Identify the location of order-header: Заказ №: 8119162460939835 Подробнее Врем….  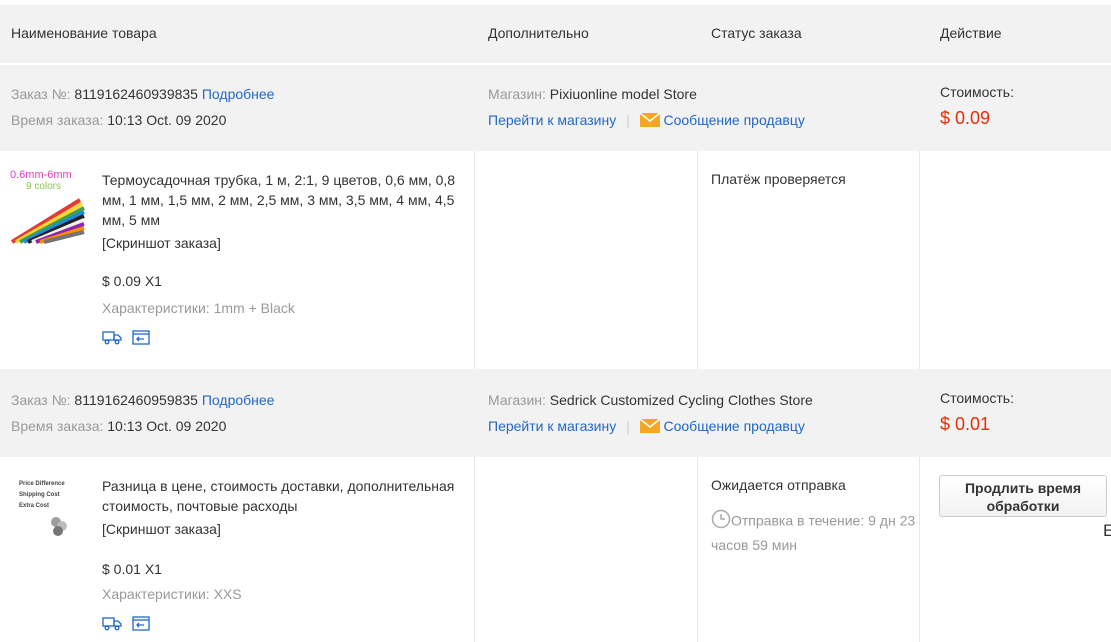
(555, 108).